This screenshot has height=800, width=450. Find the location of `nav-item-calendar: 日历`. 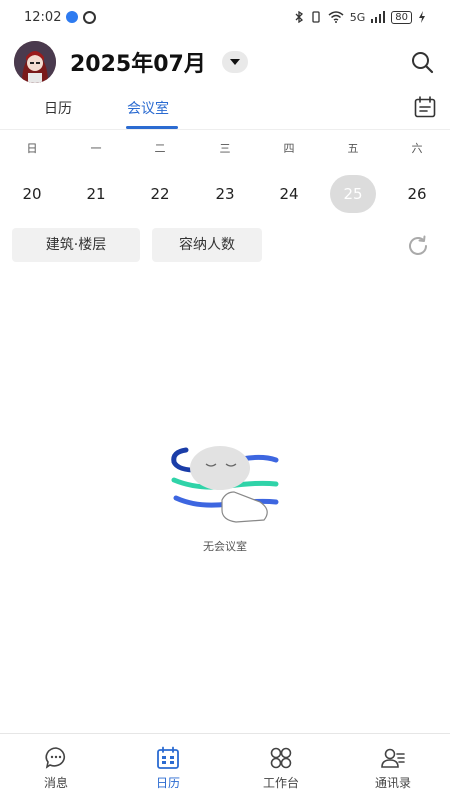

nav-item-calendar: 日历 is located at coordinates (168, 767).